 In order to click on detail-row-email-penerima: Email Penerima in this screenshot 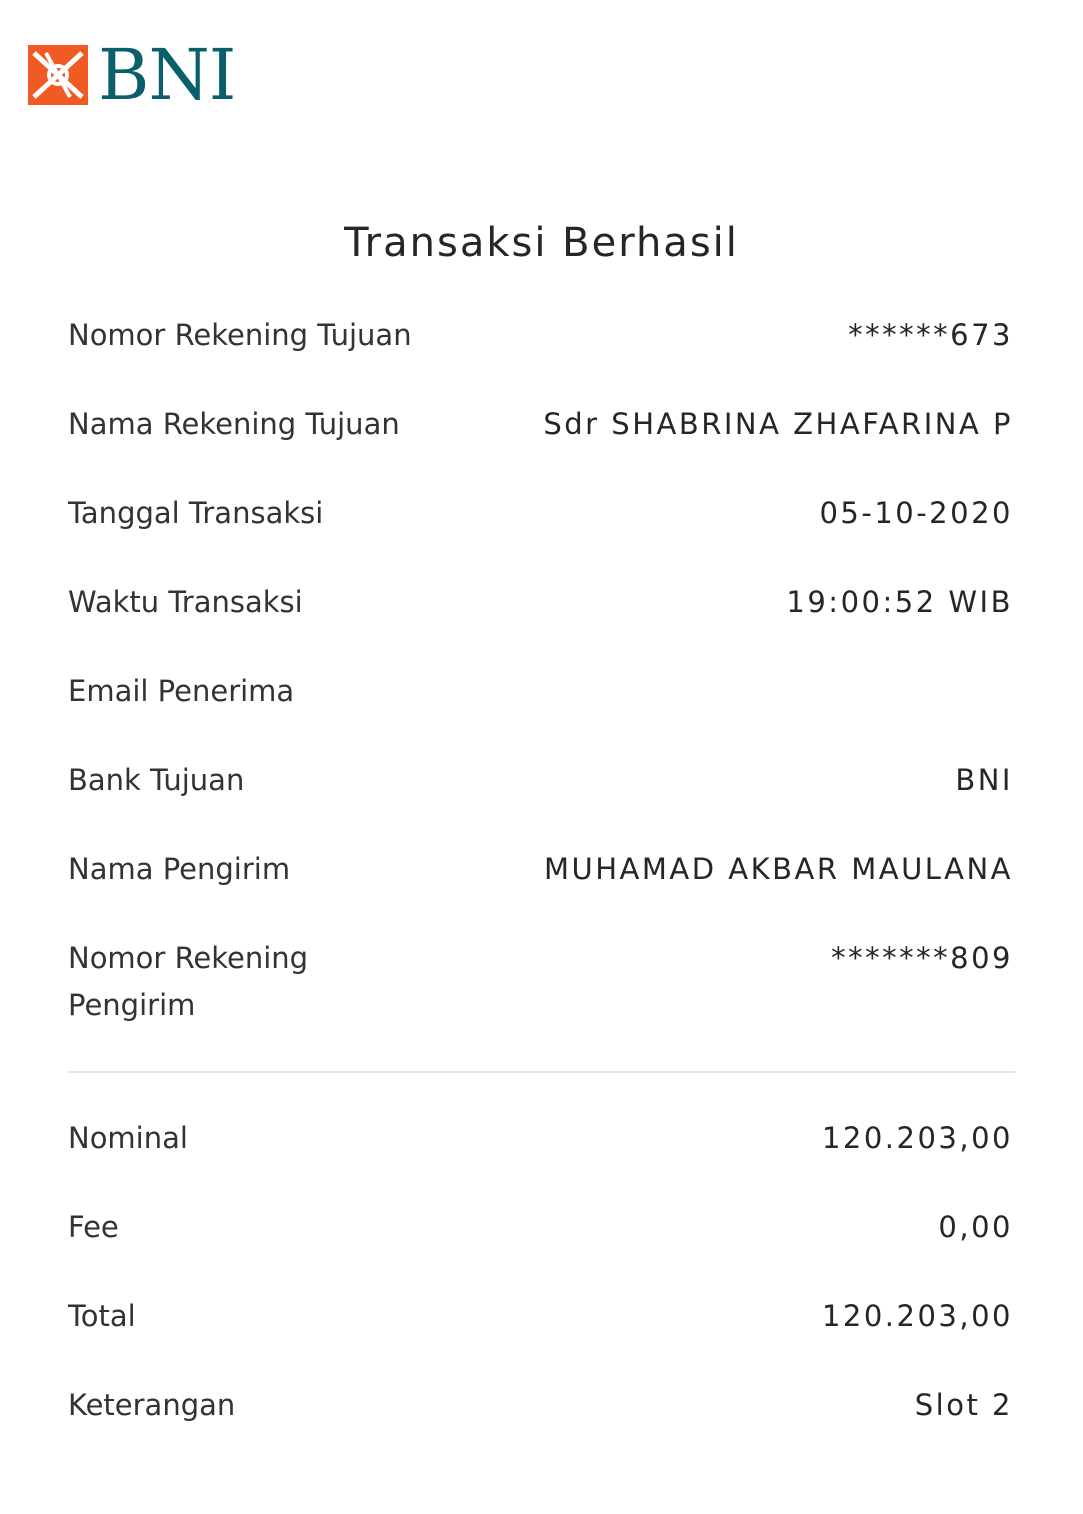, I will do `click(540, 691)`.